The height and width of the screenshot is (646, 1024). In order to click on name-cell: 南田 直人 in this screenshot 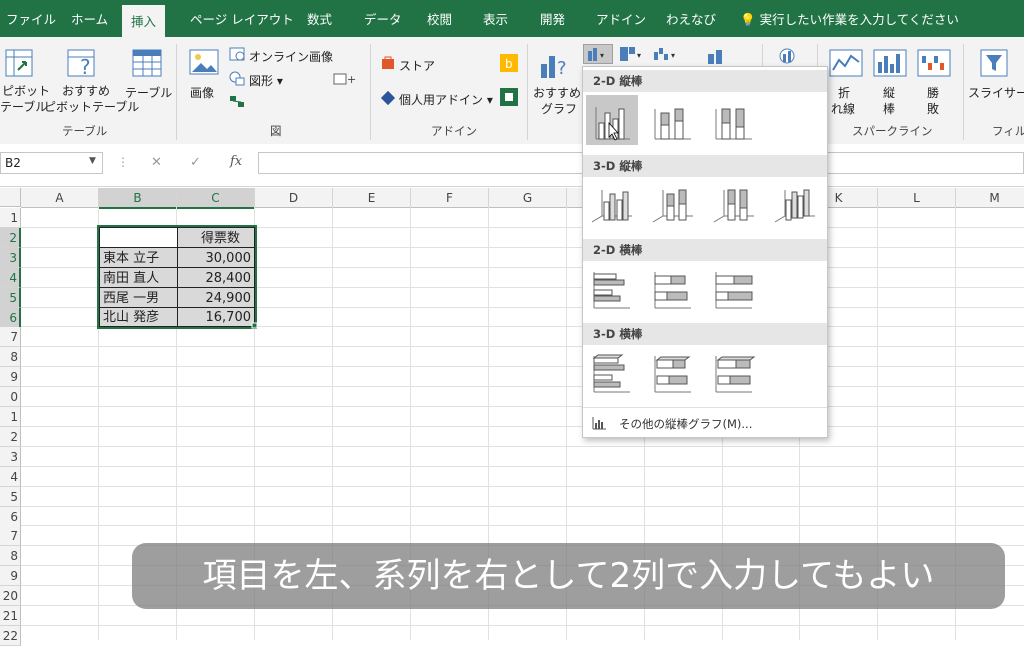, I will do `click(138, 278)`.